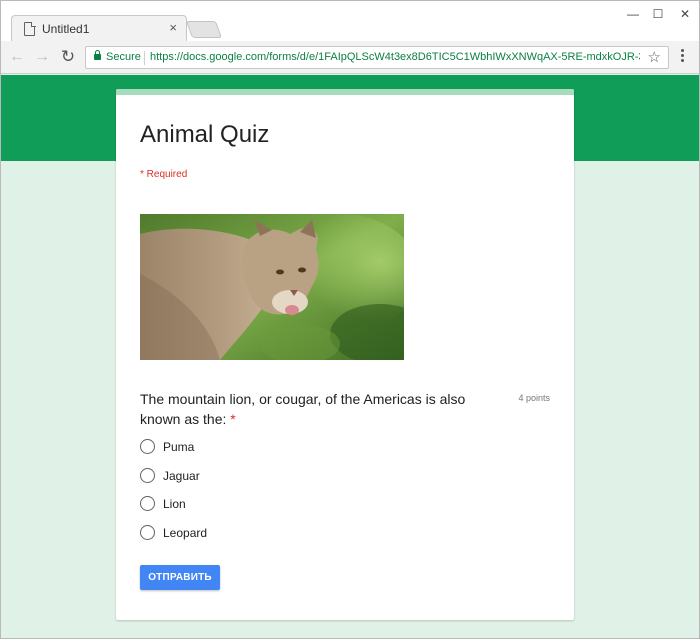 Image resolution: width=700 pixels, height=639 pixels. I want to click on document-icon, so click(30, 28).